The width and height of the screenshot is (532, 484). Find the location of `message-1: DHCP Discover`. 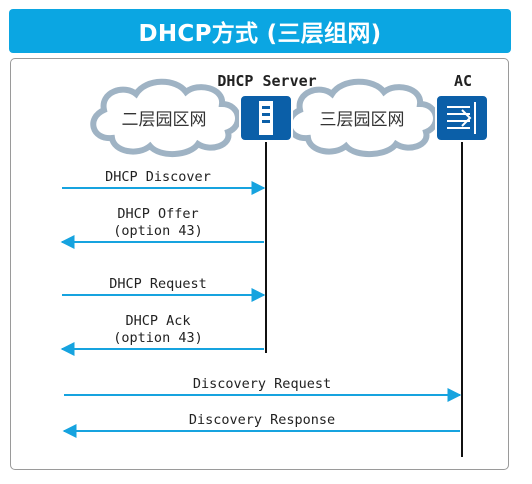

message-1: DHCP Discover is located at coordinates (164, 182).